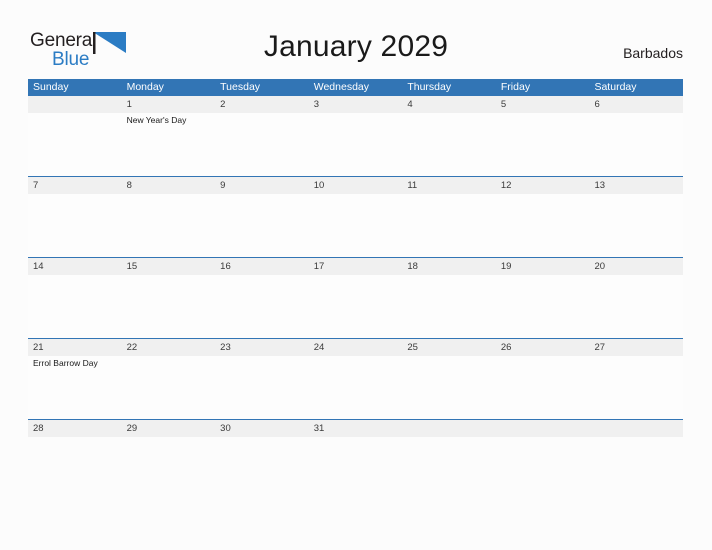 The height and width of the screenshot is (550, 712). What do you see at coordinates (262, 266) in the screenshot?
I see `day-number: 16` at bounding box center [262, 266].